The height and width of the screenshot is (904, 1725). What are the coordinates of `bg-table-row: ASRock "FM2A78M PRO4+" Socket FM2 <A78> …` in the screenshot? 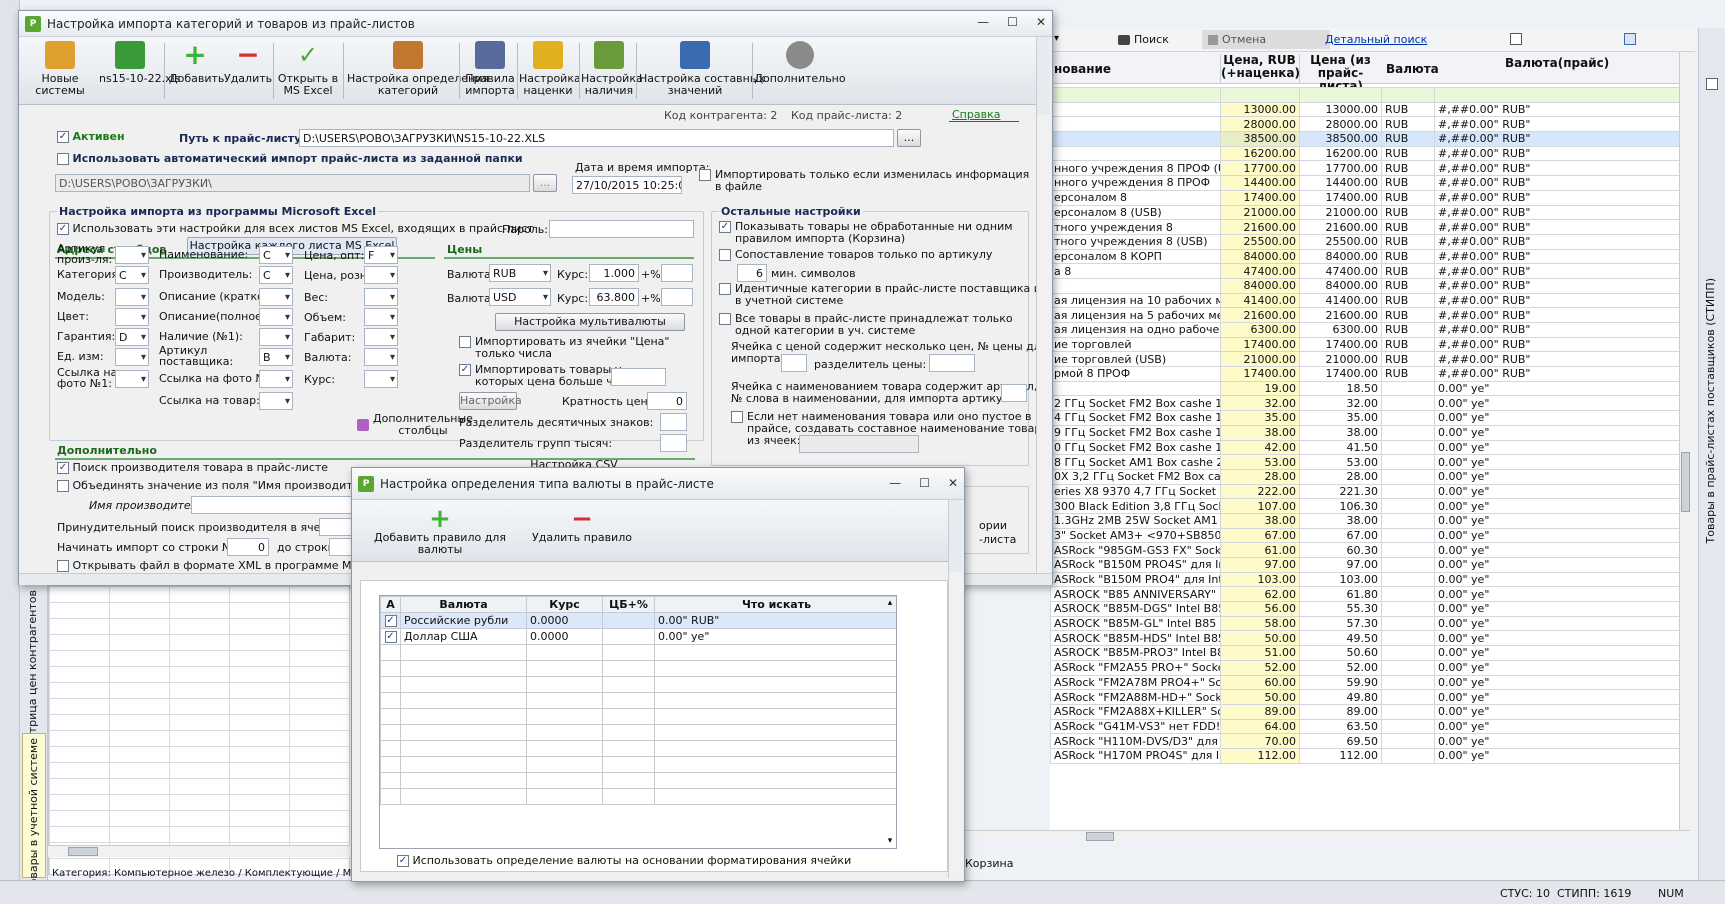 It's located at (1368, 682).